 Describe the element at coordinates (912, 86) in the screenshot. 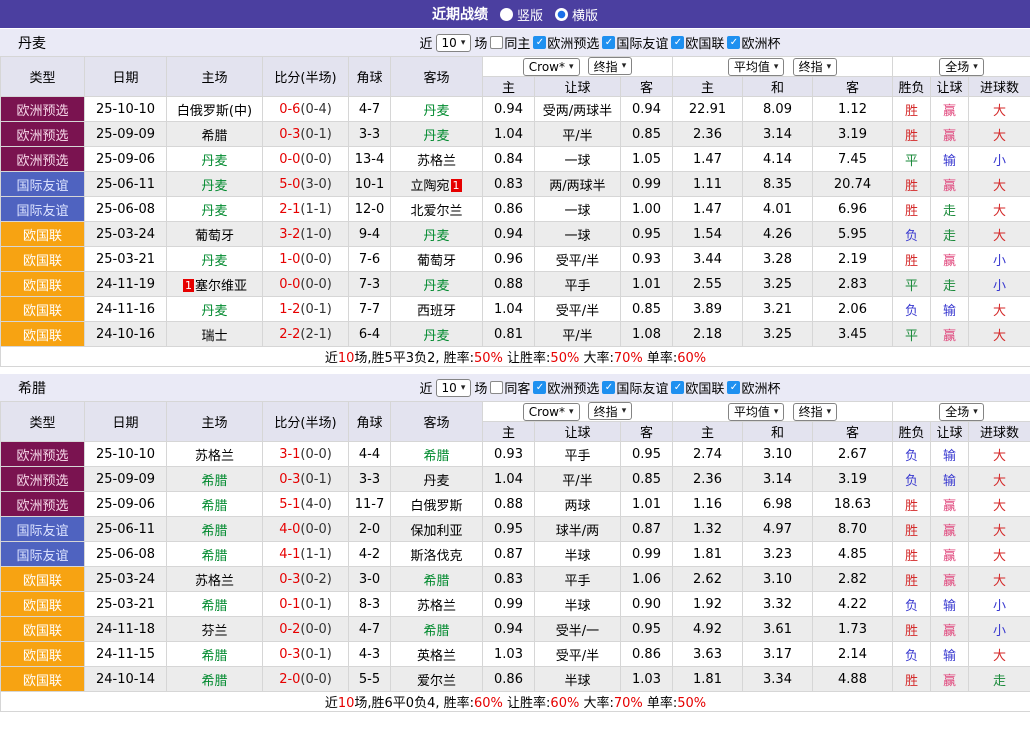

I see `col-outcome: 胜负` at that location.